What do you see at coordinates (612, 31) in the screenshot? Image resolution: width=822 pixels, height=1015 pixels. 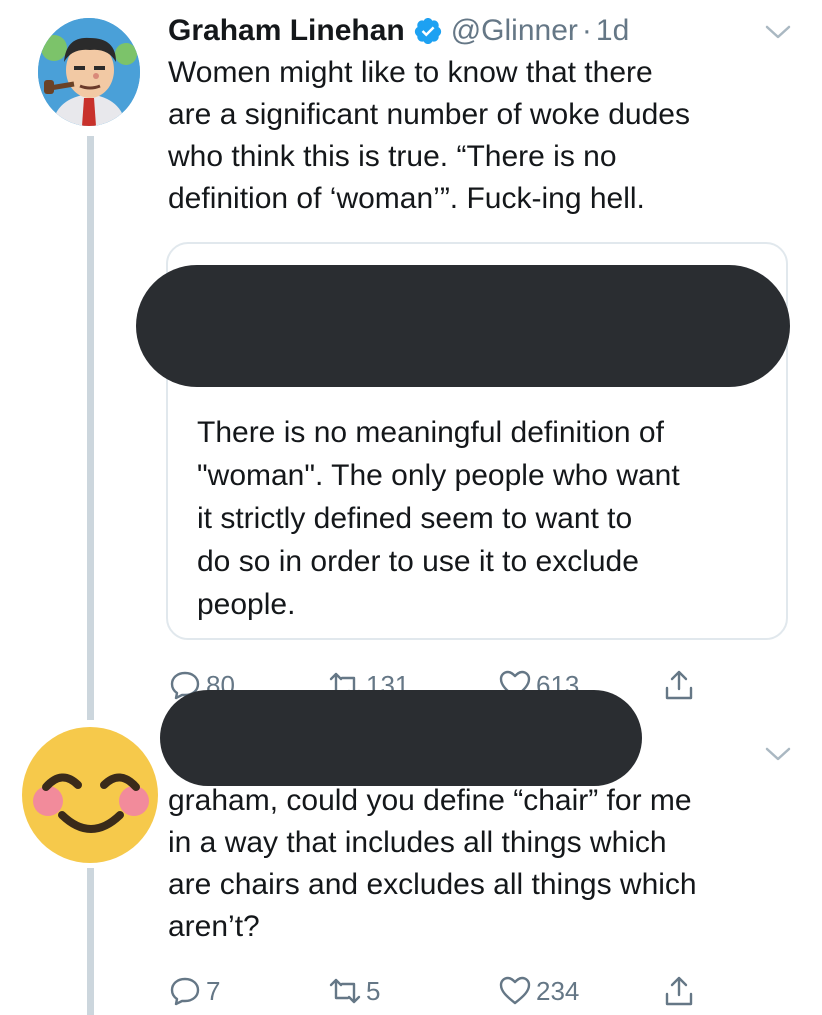 I see `tweet-timestamp: 1d` at bounding box center [612, 31].